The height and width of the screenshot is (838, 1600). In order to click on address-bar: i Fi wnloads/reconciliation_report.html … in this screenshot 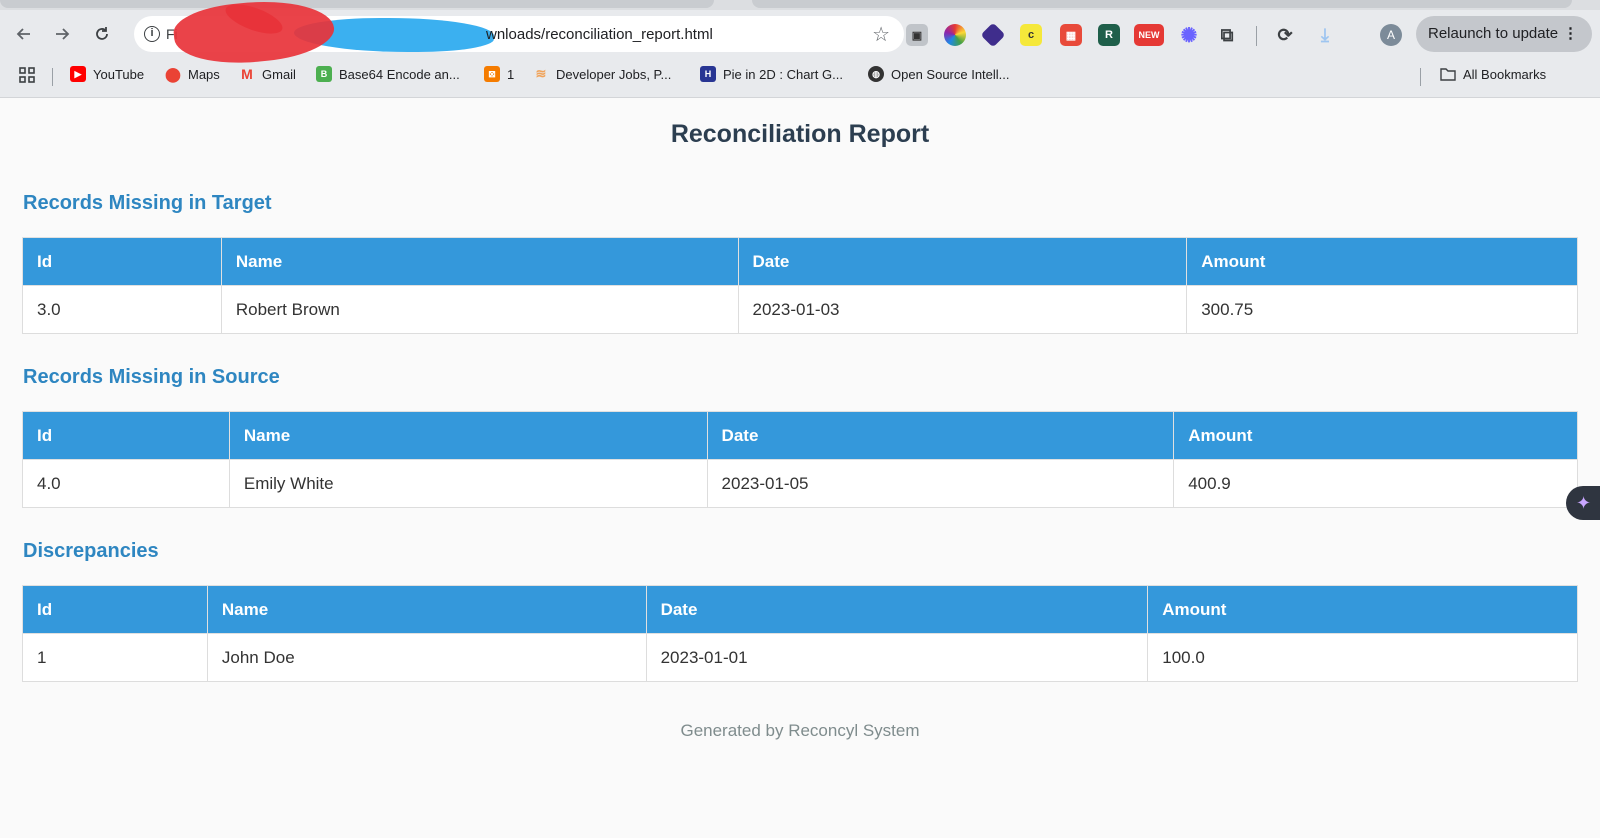, I will do `click(519, 35)`.